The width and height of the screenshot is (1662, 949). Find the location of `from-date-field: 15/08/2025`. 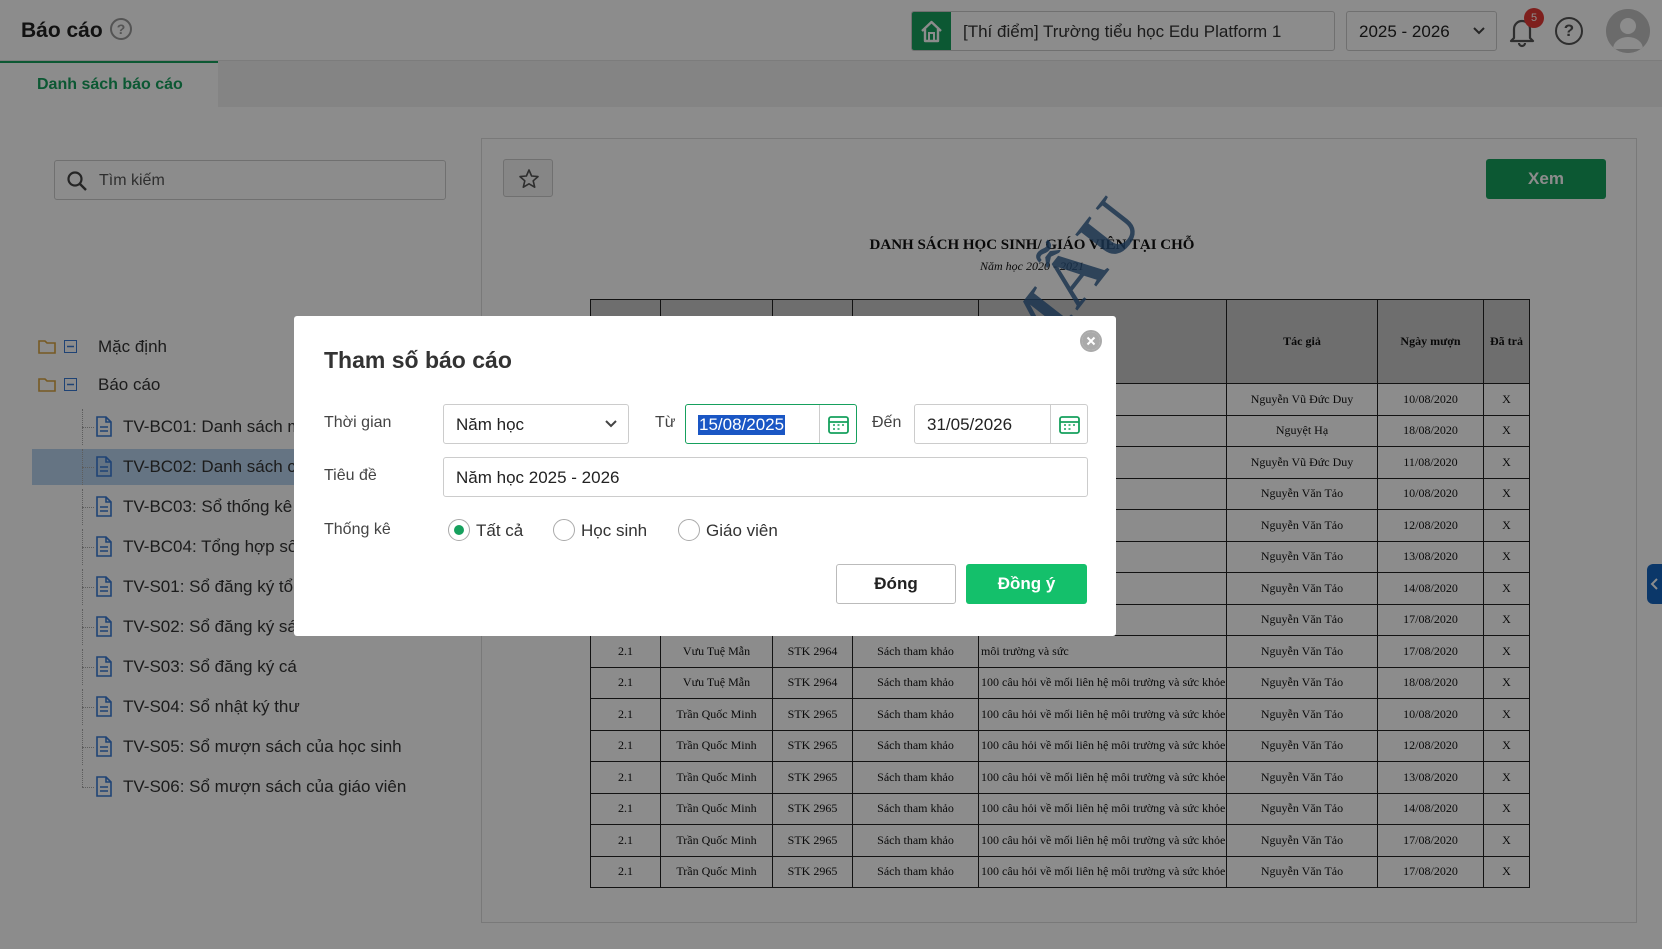

from-date-field: 15/08/2025 is located at coordinates (771, 424).